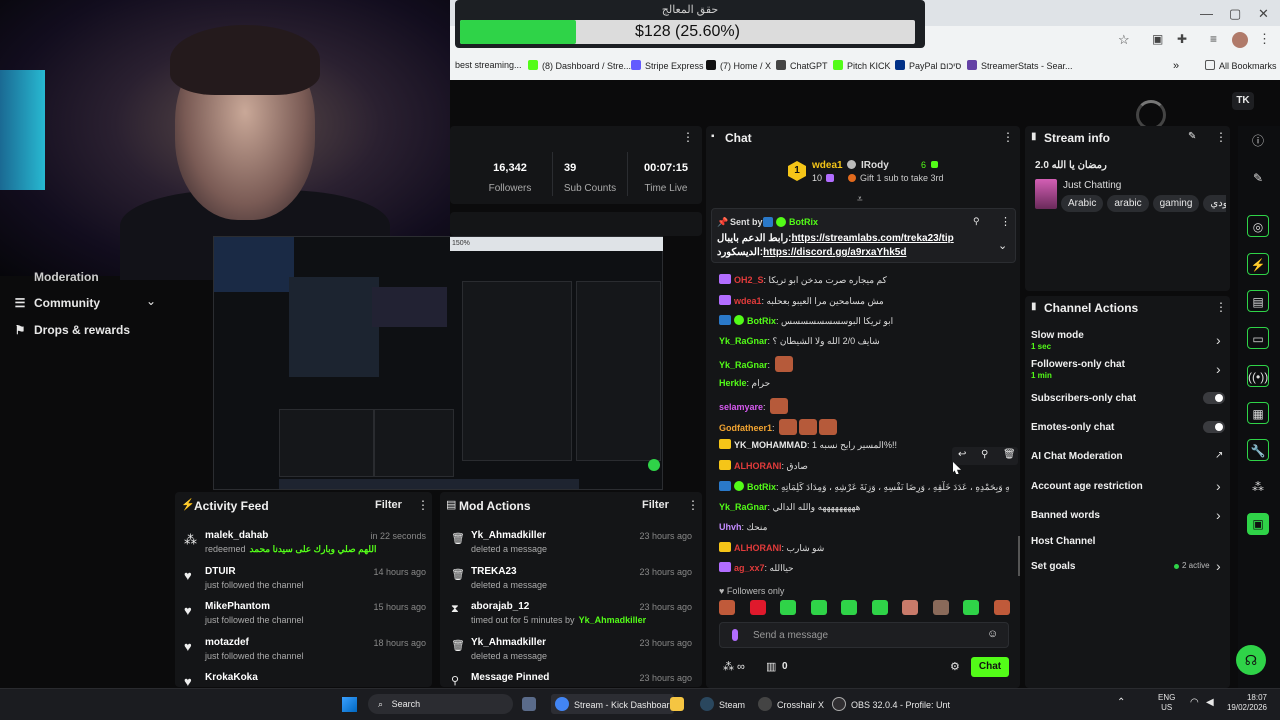 This screenshot has width=1280, height=720. What do you see at coordinates (494, 571) in the screenshot?
I see `mod-action-user: TREKA23` at bounding box center [494, 571].